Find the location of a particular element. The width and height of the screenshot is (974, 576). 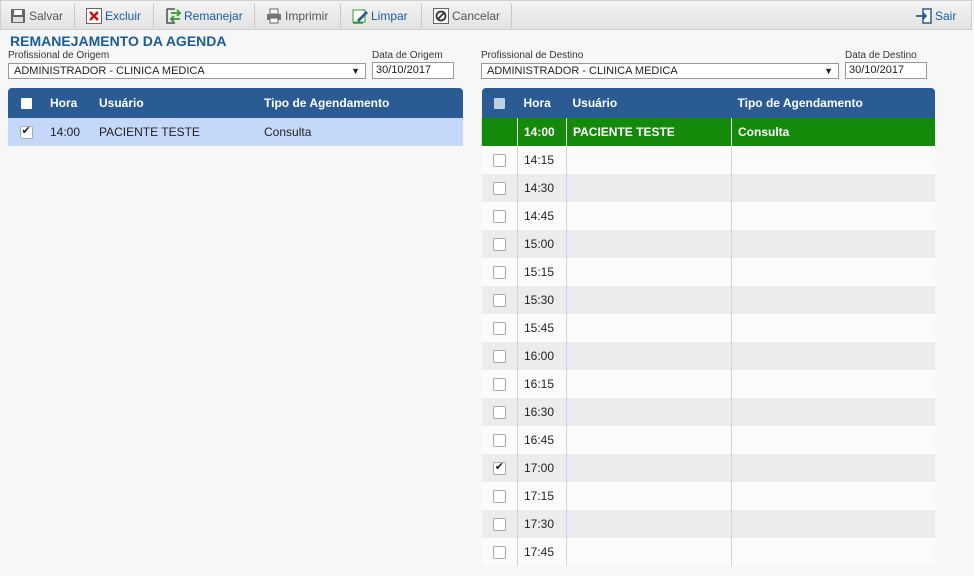

booked-row: 14:00 PACIENTE TESTE Consulta is located at coordinates (708, 132).